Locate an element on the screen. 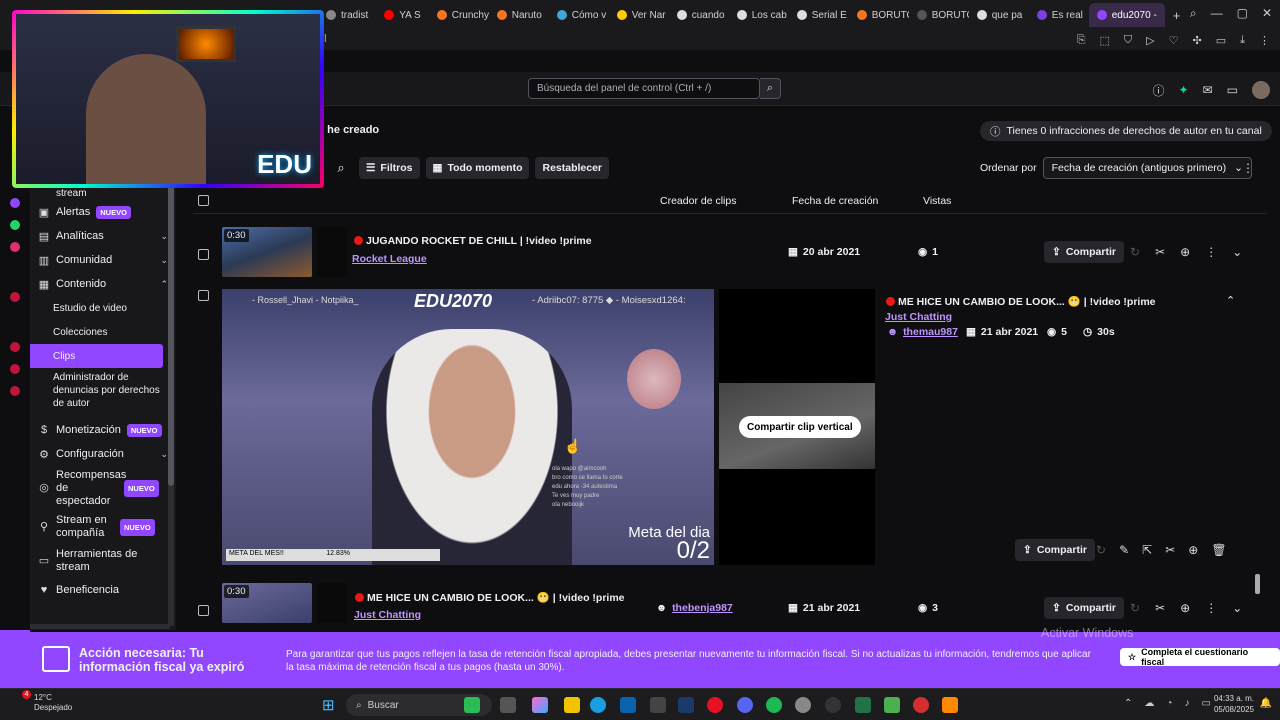  browser-tab-active: edu2070 - is located at coordinates (1126, 15).